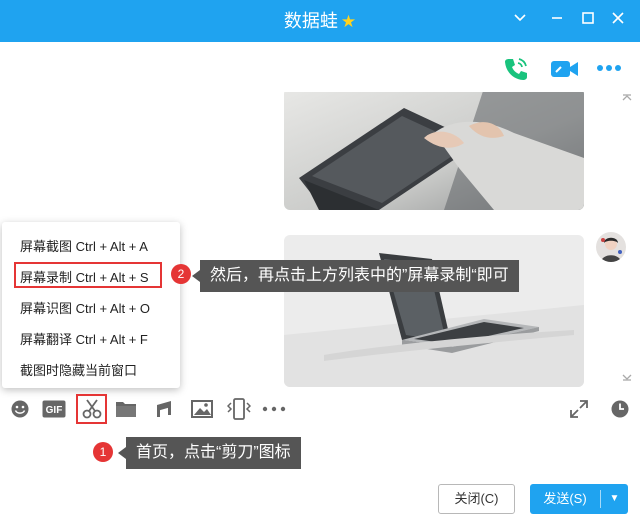 Image resolution: width=640 pixels, height=530 pixels. Describe the element at coordinates (274, 409) in the screenshot. I see `more-tools-icon` at that location.